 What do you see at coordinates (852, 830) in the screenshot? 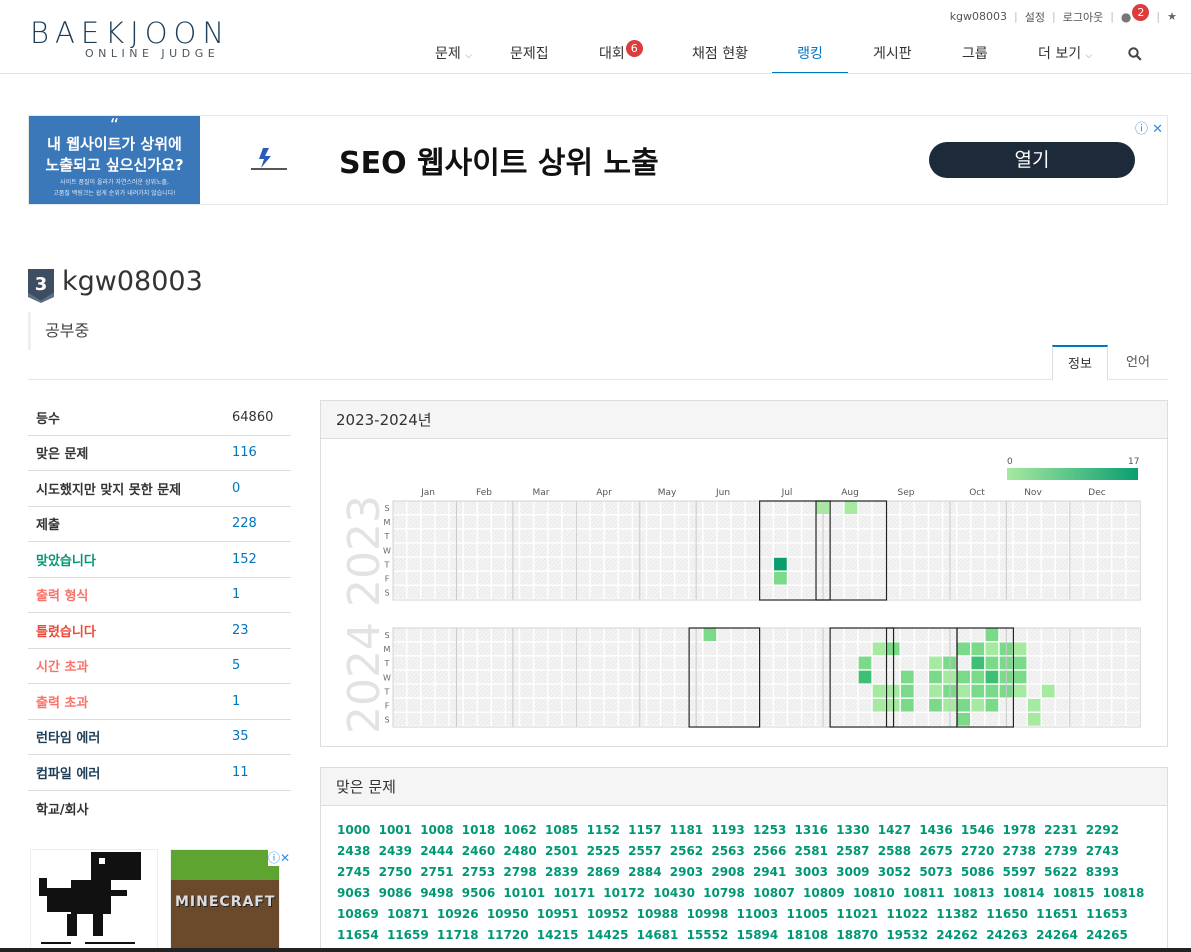
I see `problem-link: 1330` at bounding box center [852, 830].